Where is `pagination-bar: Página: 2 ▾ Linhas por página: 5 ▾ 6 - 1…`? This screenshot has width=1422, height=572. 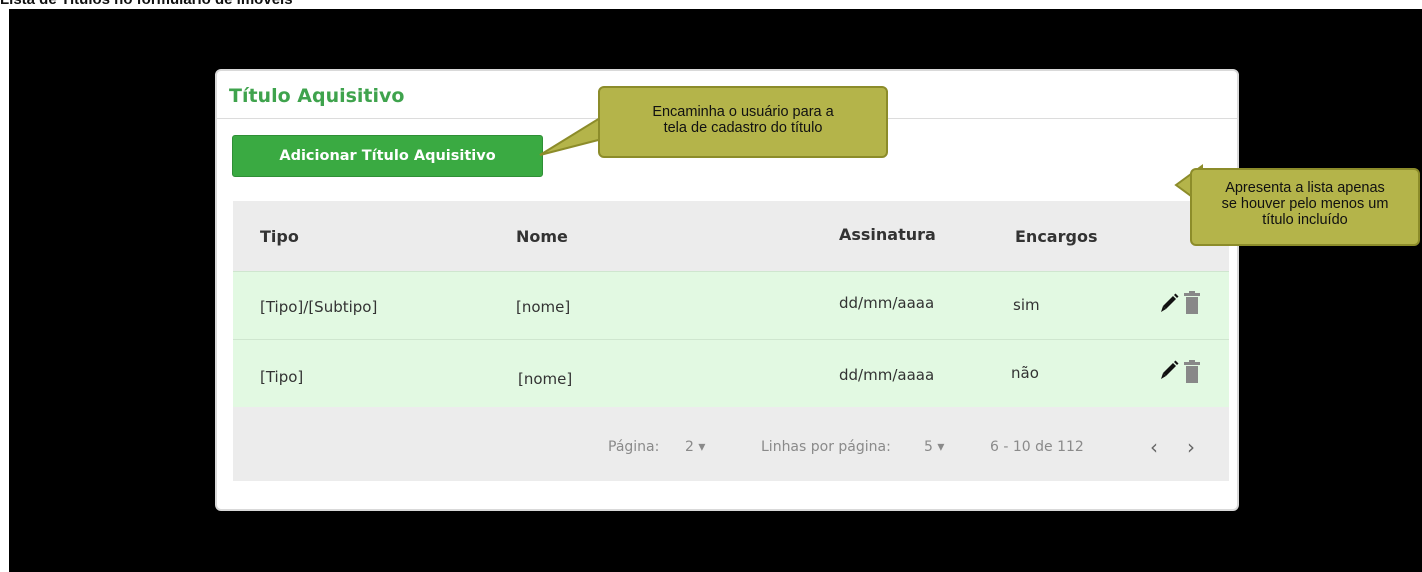
pagination-bar: Página: 2 ▾ Linhas por página: 5 ▾ 6 - 1… is located at coordinates (731, 444).